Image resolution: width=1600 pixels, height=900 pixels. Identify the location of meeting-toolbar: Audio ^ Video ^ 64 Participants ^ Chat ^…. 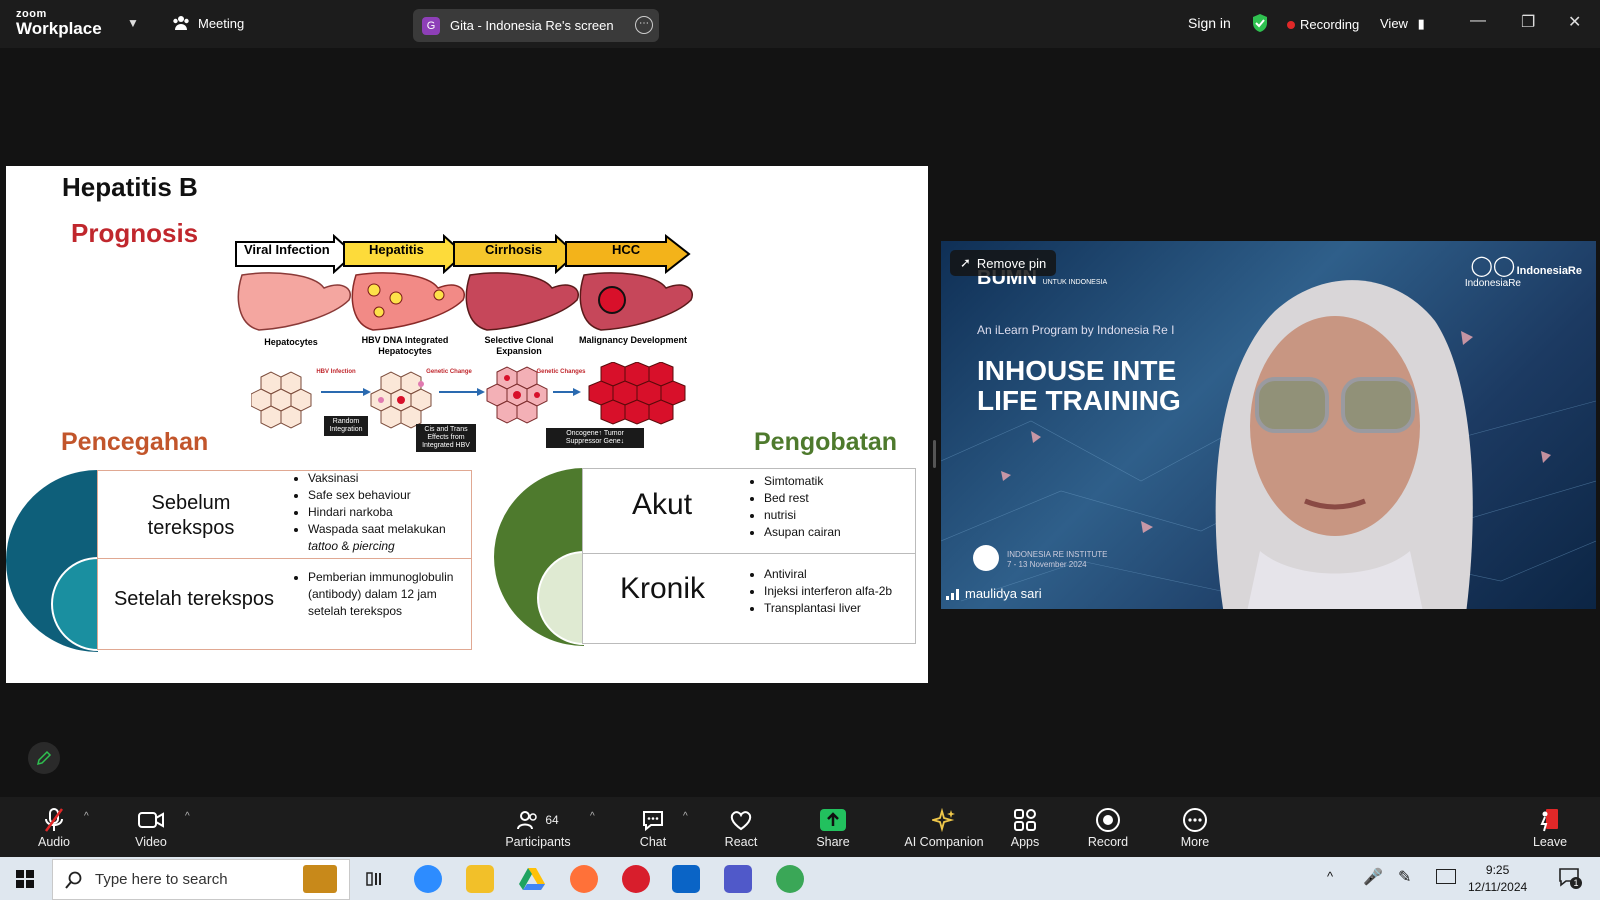
(800, 827).